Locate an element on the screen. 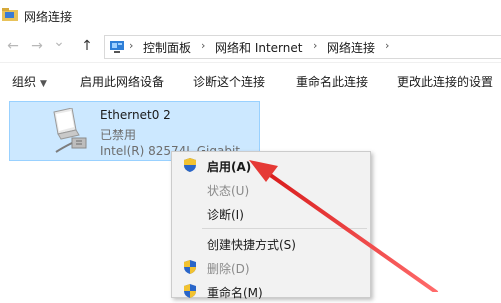 This screenshot has width=501, height=303. breadcrumb-control-panel: 控制面板 is located at coordinates (167, 47).